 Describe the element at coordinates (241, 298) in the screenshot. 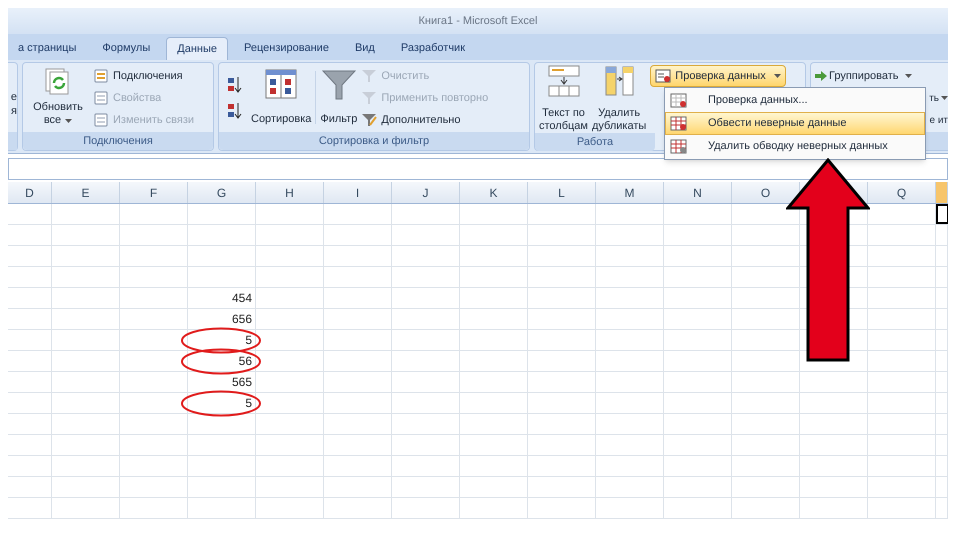

I see `table-cell-text: 454` at that location.